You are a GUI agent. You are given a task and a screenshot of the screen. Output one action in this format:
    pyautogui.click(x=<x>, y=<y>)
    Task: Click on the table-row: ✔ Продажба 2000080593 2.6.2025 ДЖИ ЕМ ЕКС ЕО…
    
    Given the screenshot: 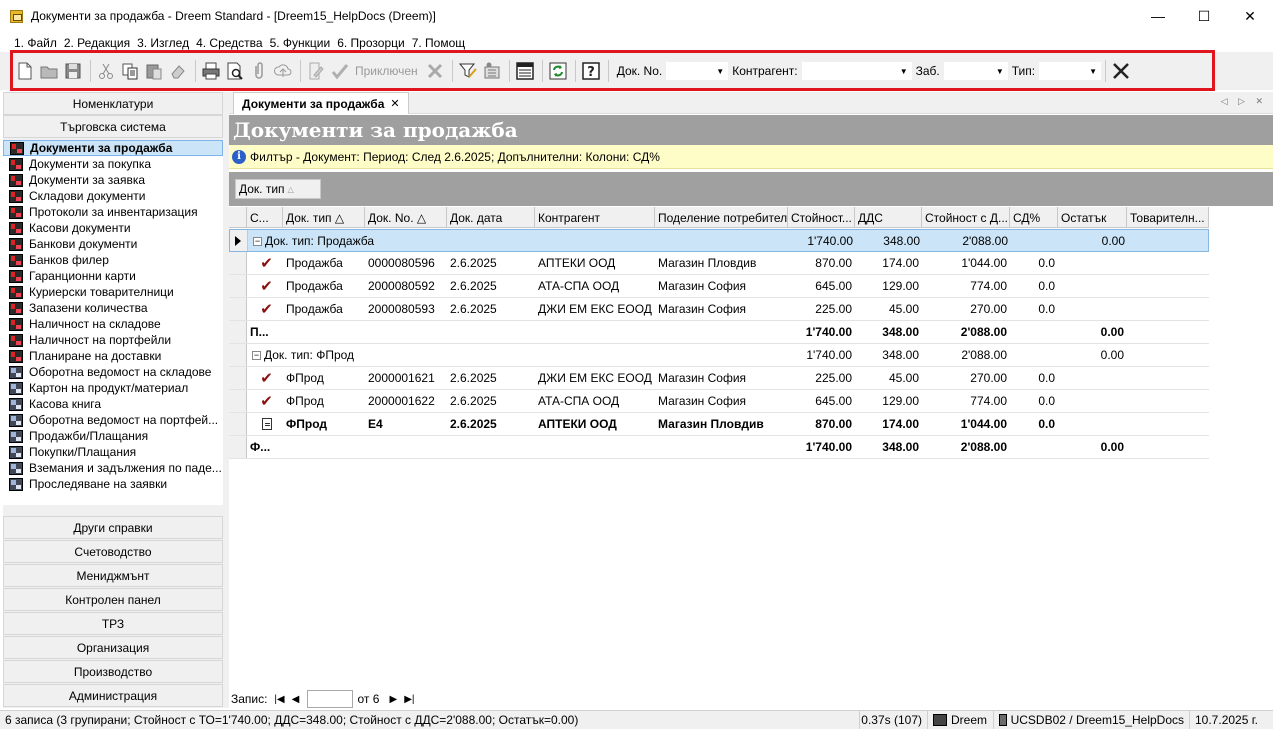 What is the action you would take?
    pyautogui.click(x=719, y=309)
    